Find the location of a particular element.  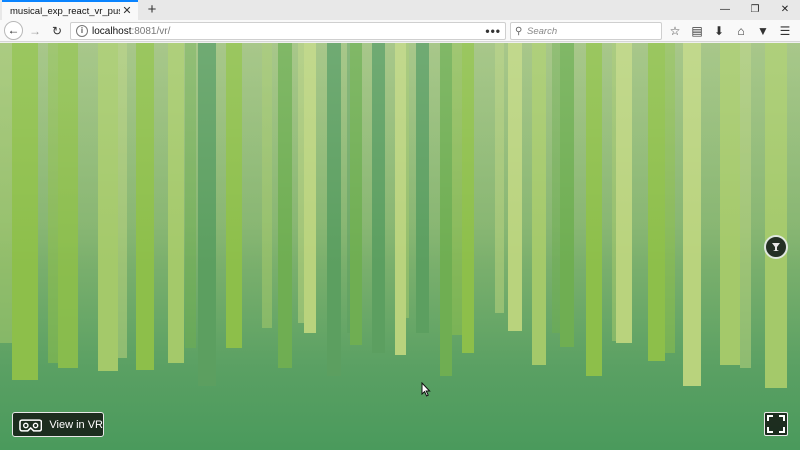

vr-headset-icon is located at coordinates (31, 425).